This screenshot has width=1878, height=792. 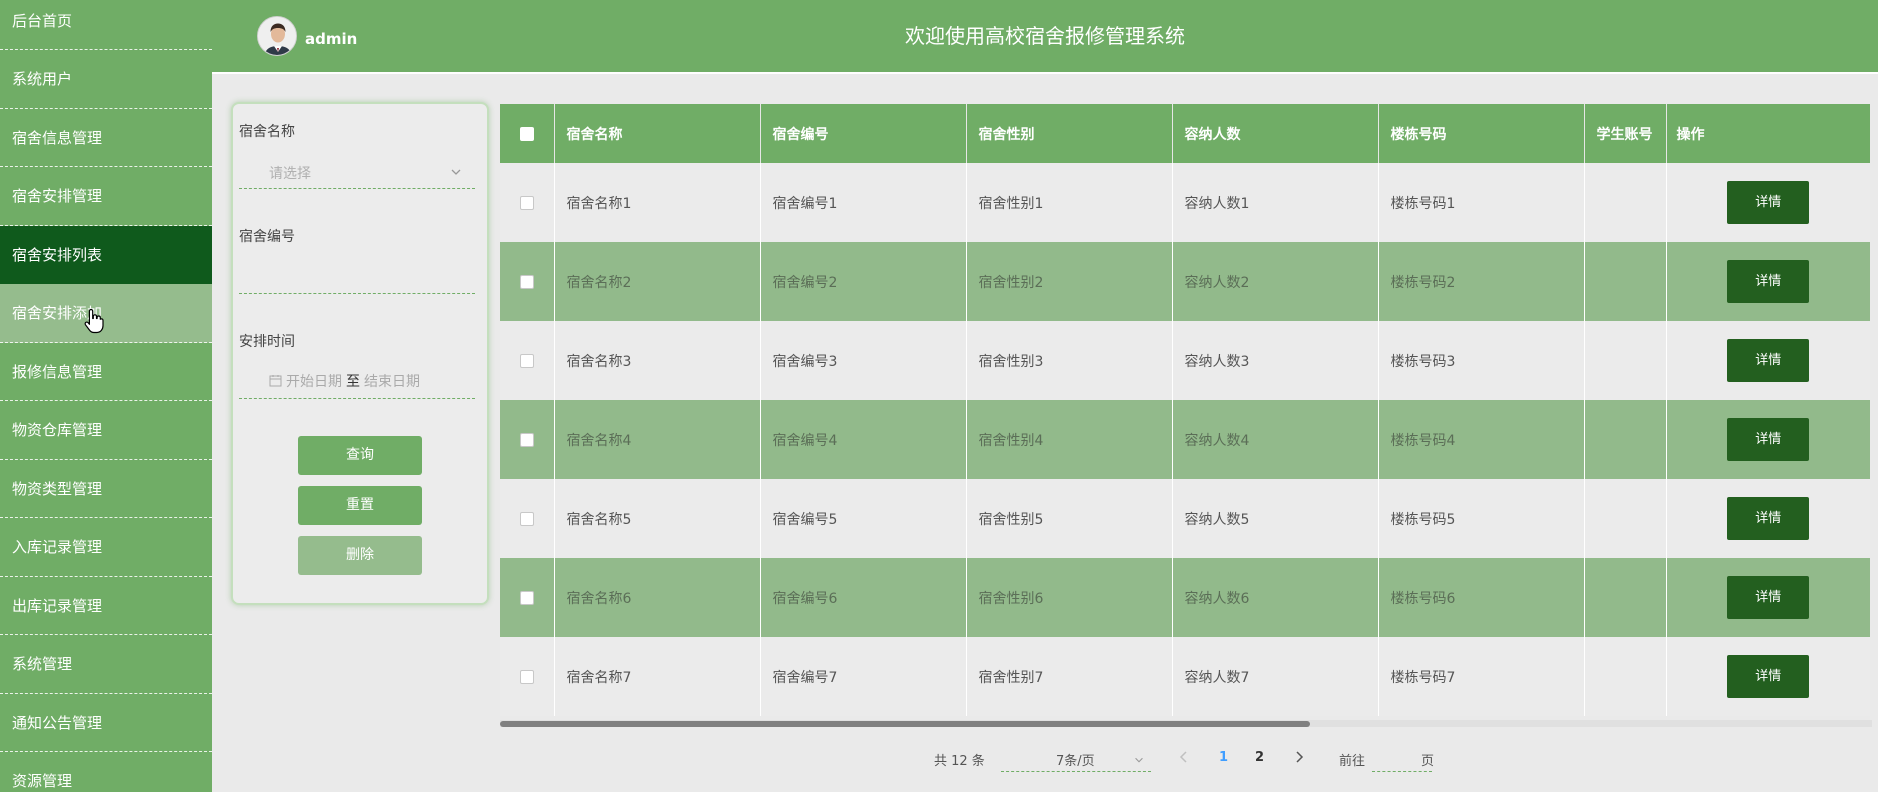 I want to click on col-header-building-no: 楼栋号码, so click(x=1481, y=133).